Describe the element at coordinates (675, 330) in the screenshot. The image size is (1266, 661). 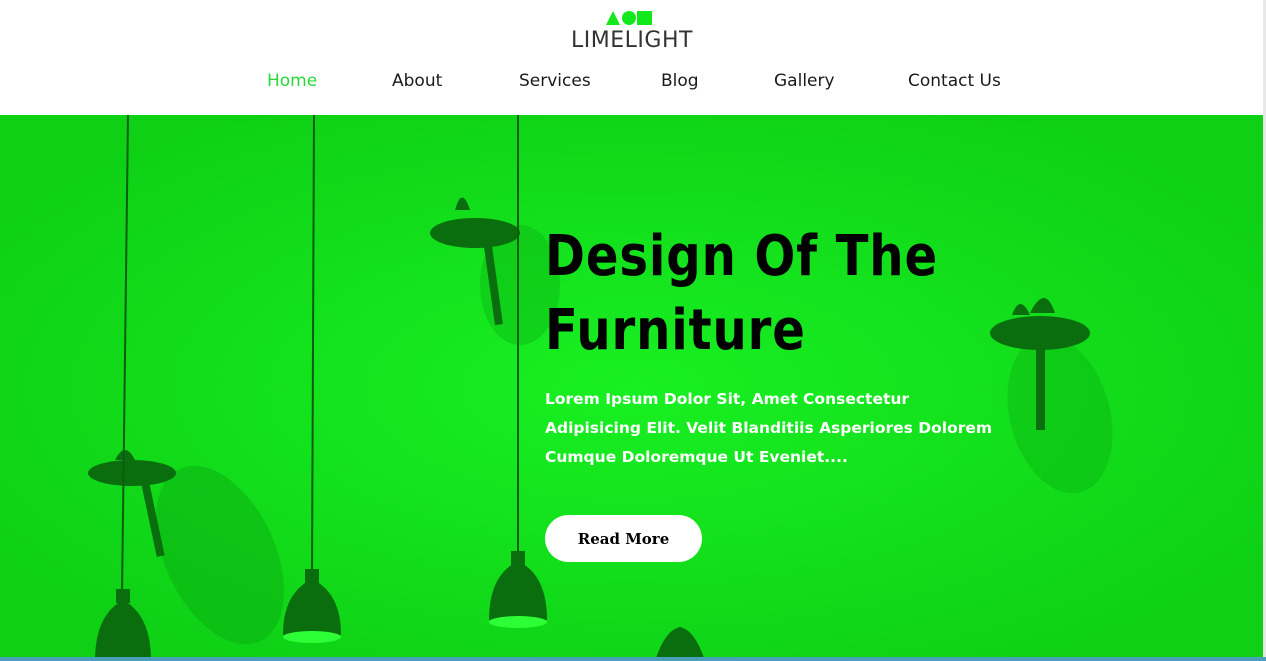
I see `hero-title-line-2: Furniture` at that location.